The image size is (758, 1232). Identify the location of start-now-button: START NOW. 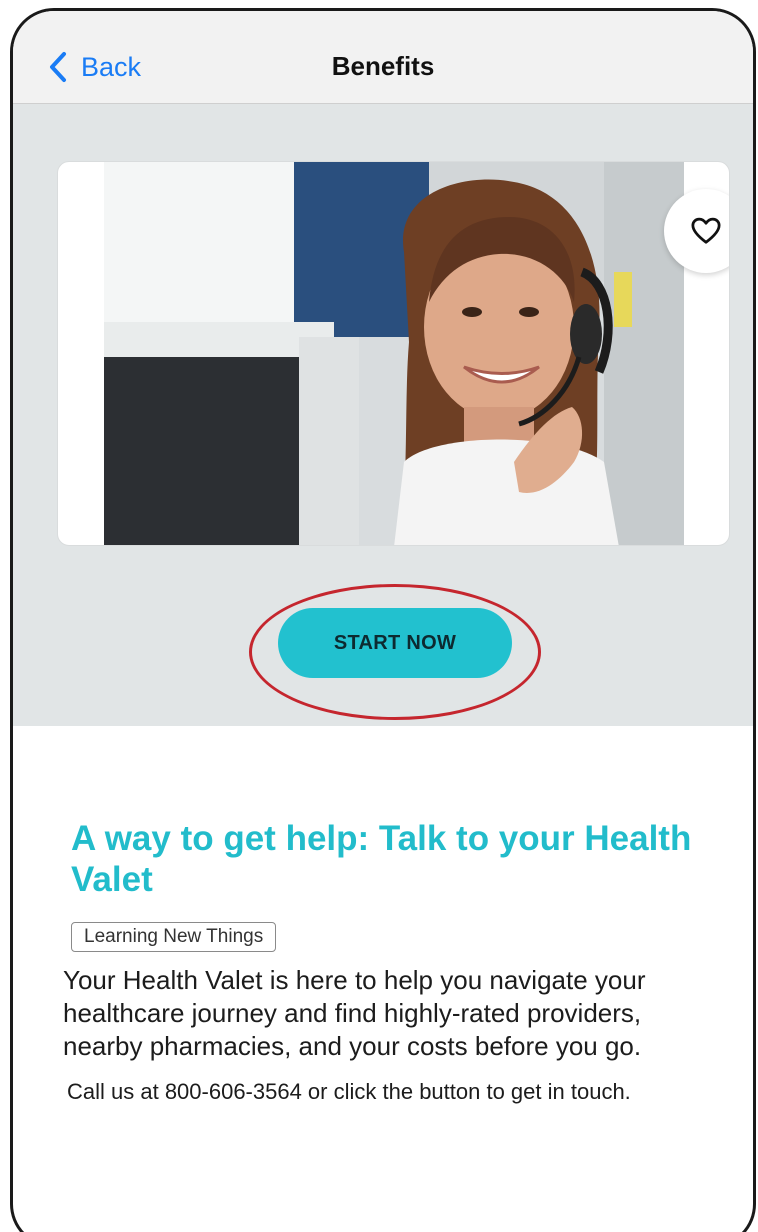
(395, 643).